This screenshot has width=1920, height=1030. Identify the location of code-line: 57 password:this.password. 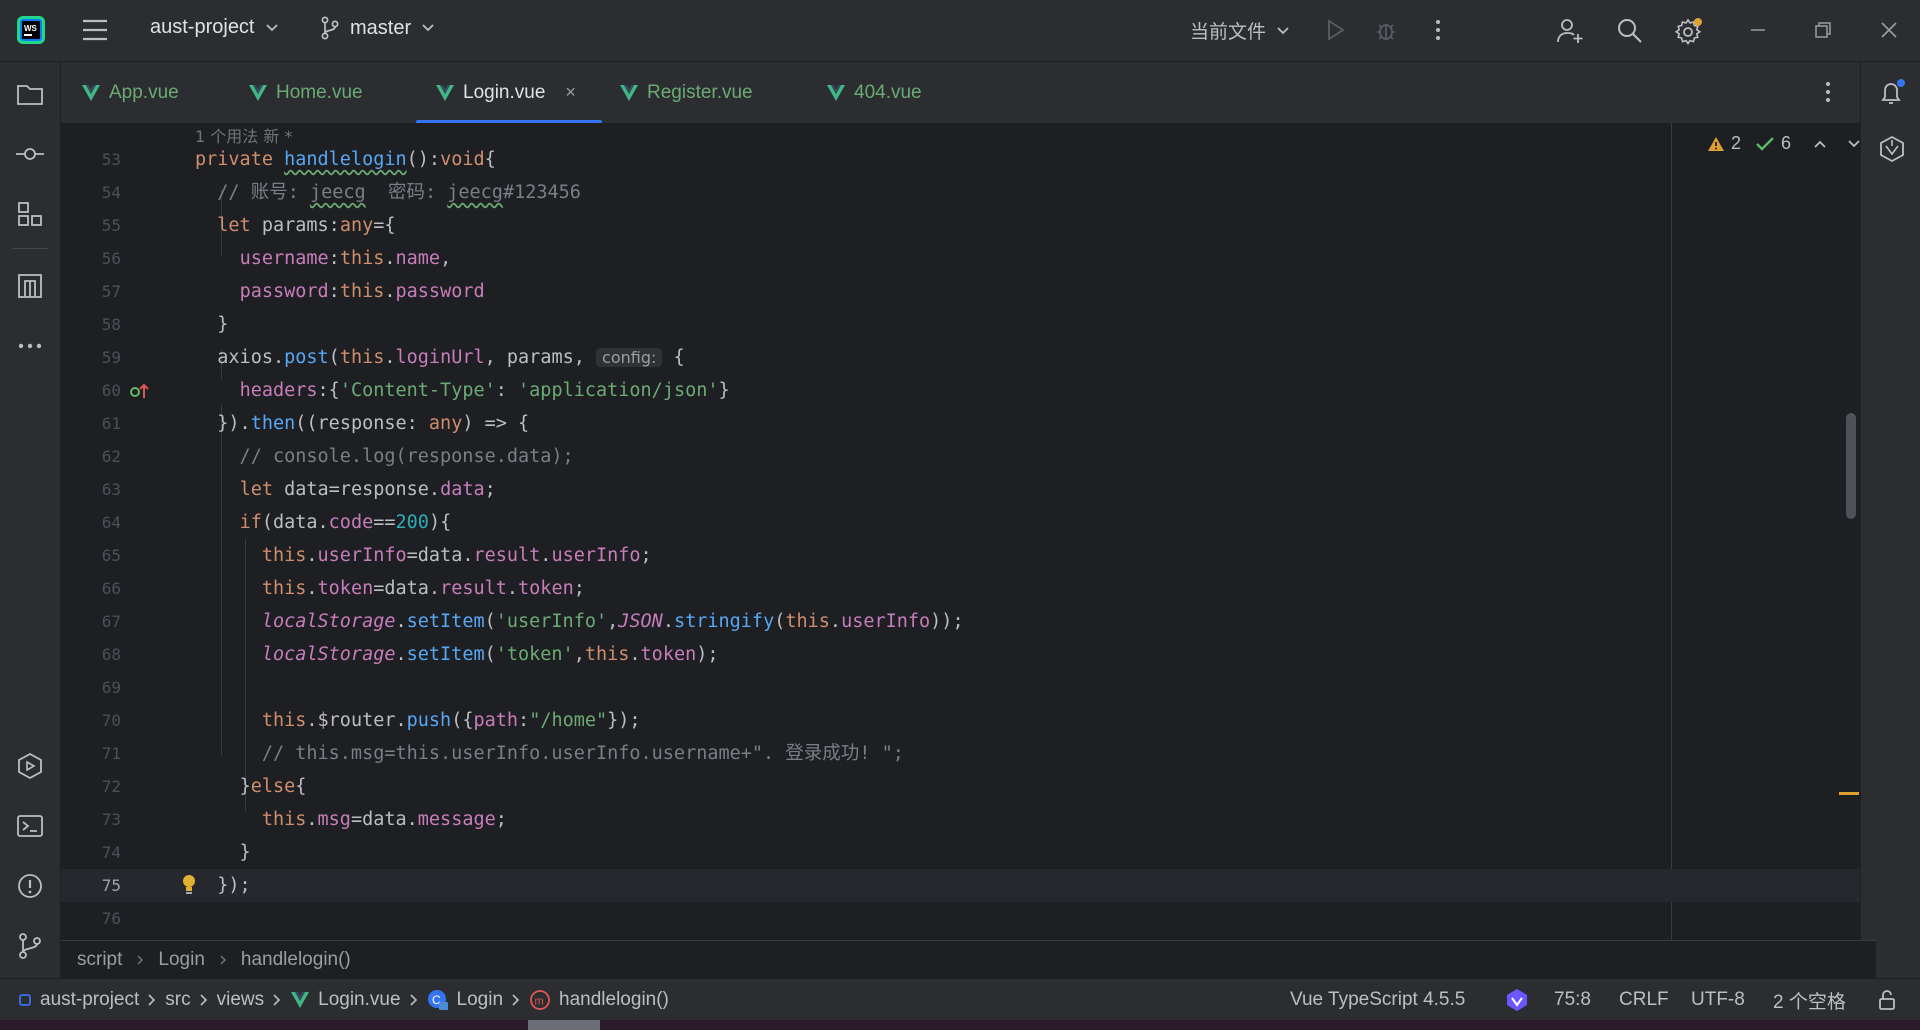
(960, 291).